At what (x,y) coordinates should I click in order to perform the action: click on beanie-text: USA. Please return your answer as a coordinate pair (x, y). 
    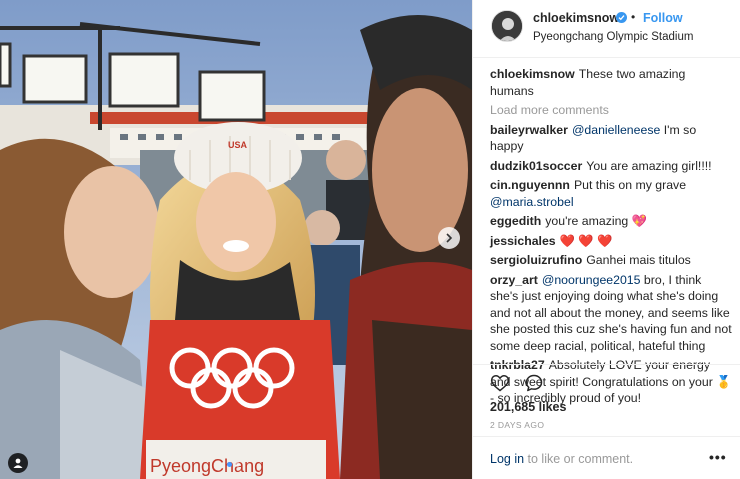
    Looking at the image, I should click on (238, 145).